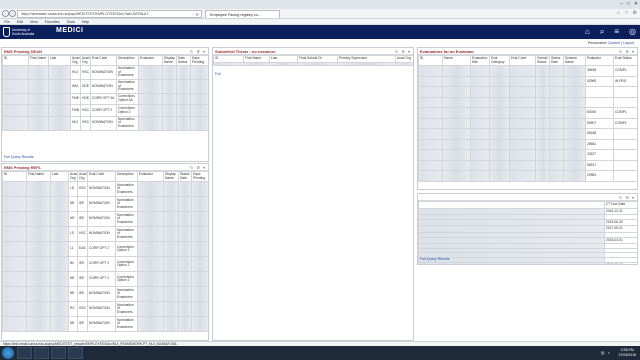 The image size is (640, 360). Describe the element at coordinates (12, 13) in the screenshot. I see `forward-icon: ›` at that location.